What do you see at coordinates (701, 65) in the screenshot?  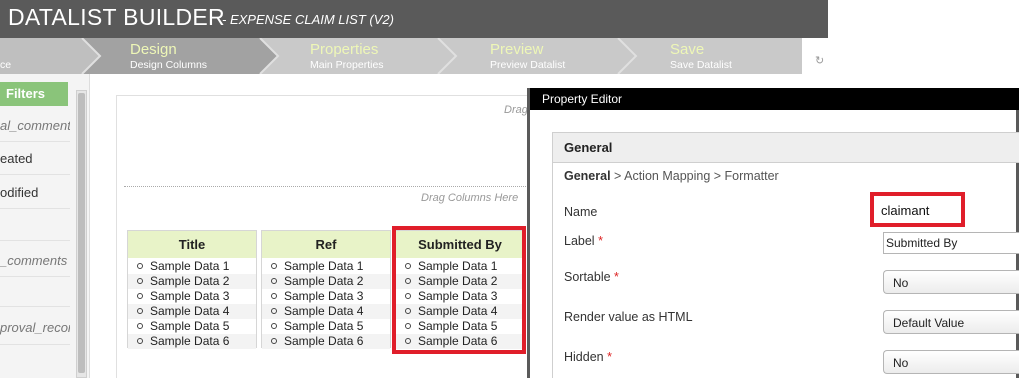 I see `wizard-step-save-sub: Save Datalist` at bounding box center [701, 65].